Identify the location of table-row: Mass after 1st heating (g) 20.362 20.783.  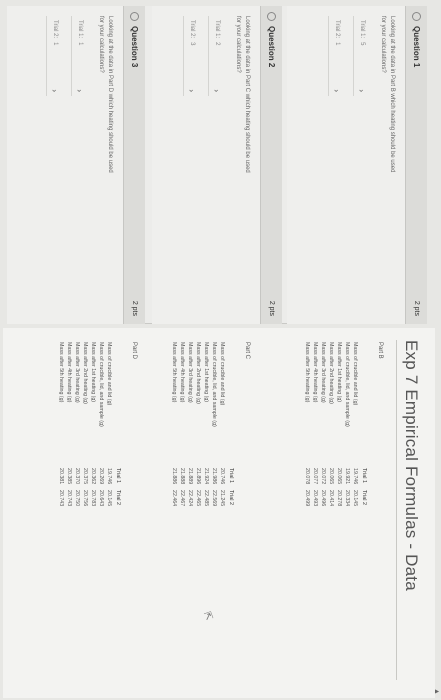
(93, 424).